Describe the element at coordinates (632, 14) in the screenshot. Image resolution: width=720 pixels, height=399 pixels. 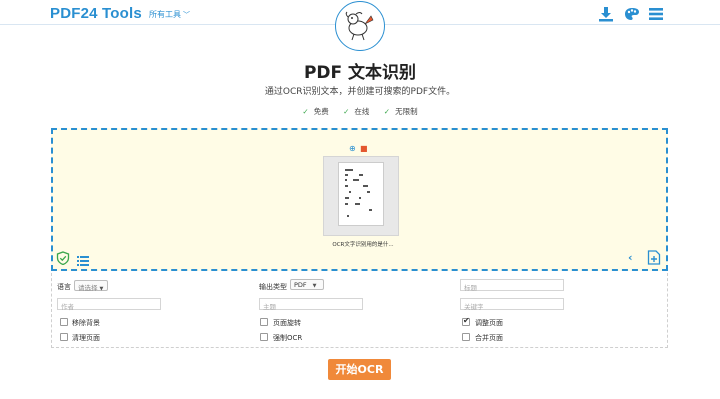
I see `palette-icon` at that location.